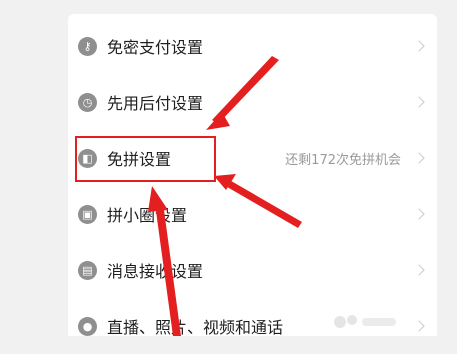  What do you see at coordinates (262, 203) in the screenshot?
I see `arrow-right` at bounding box center [262, 203].